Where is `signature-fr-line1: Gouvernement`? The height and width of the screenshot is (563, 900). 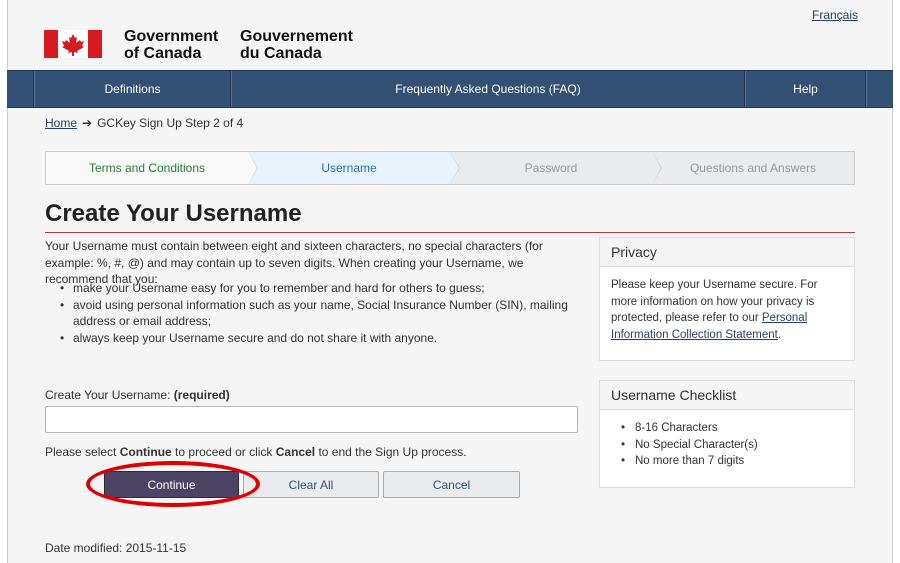
signature-fr-line1: Gouvernement is located at coordinates (296, 36).